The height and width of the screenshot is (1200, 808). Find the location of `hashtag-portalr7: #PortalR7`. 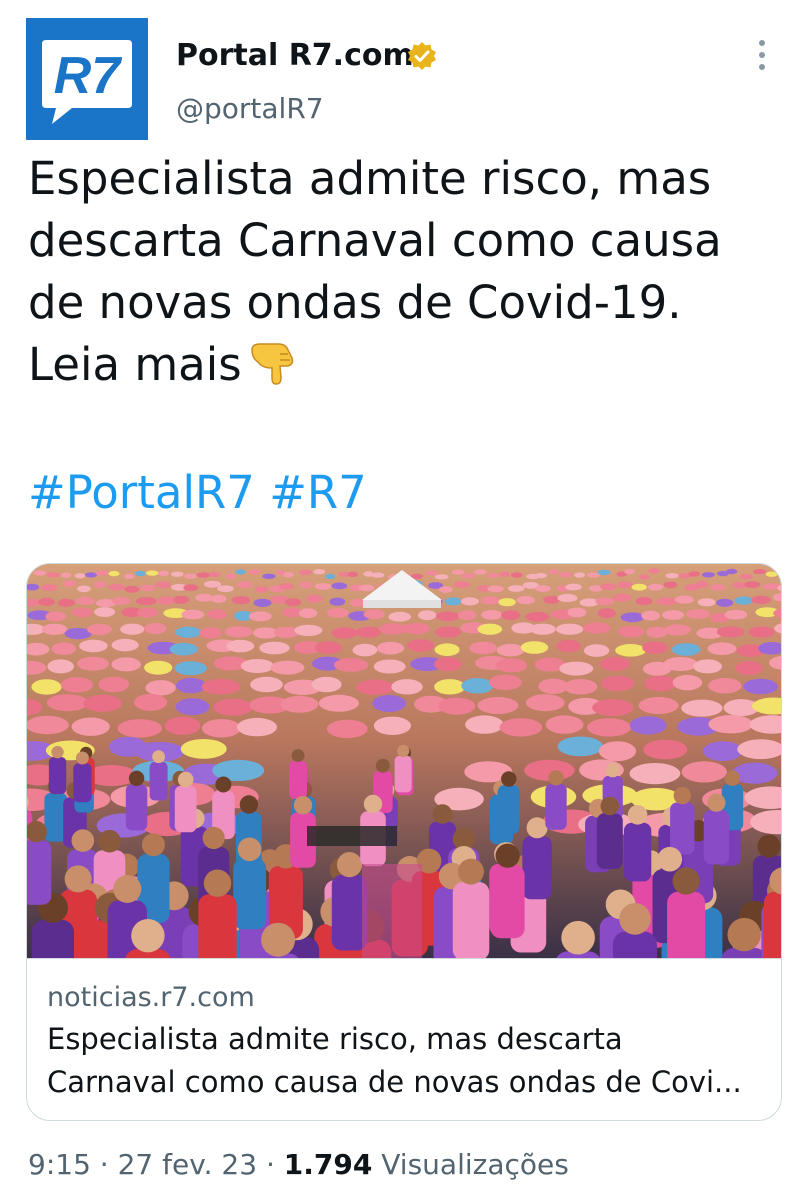

hashtag-portalr7: #PortalR7 is located at coordinates (141, 492).